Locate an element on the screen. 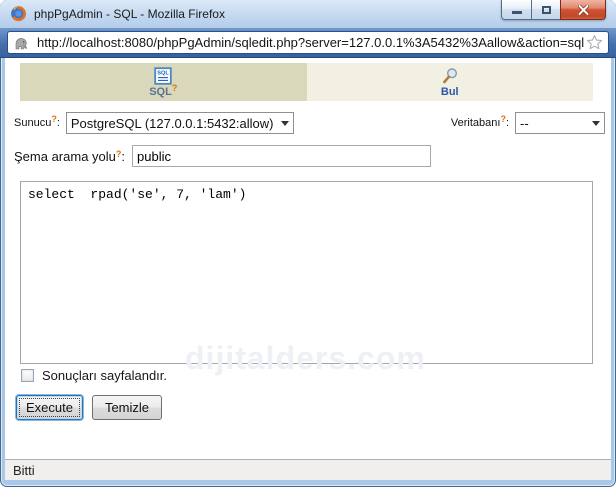  status-bar: Bitti is located at coordinates (308, 469).